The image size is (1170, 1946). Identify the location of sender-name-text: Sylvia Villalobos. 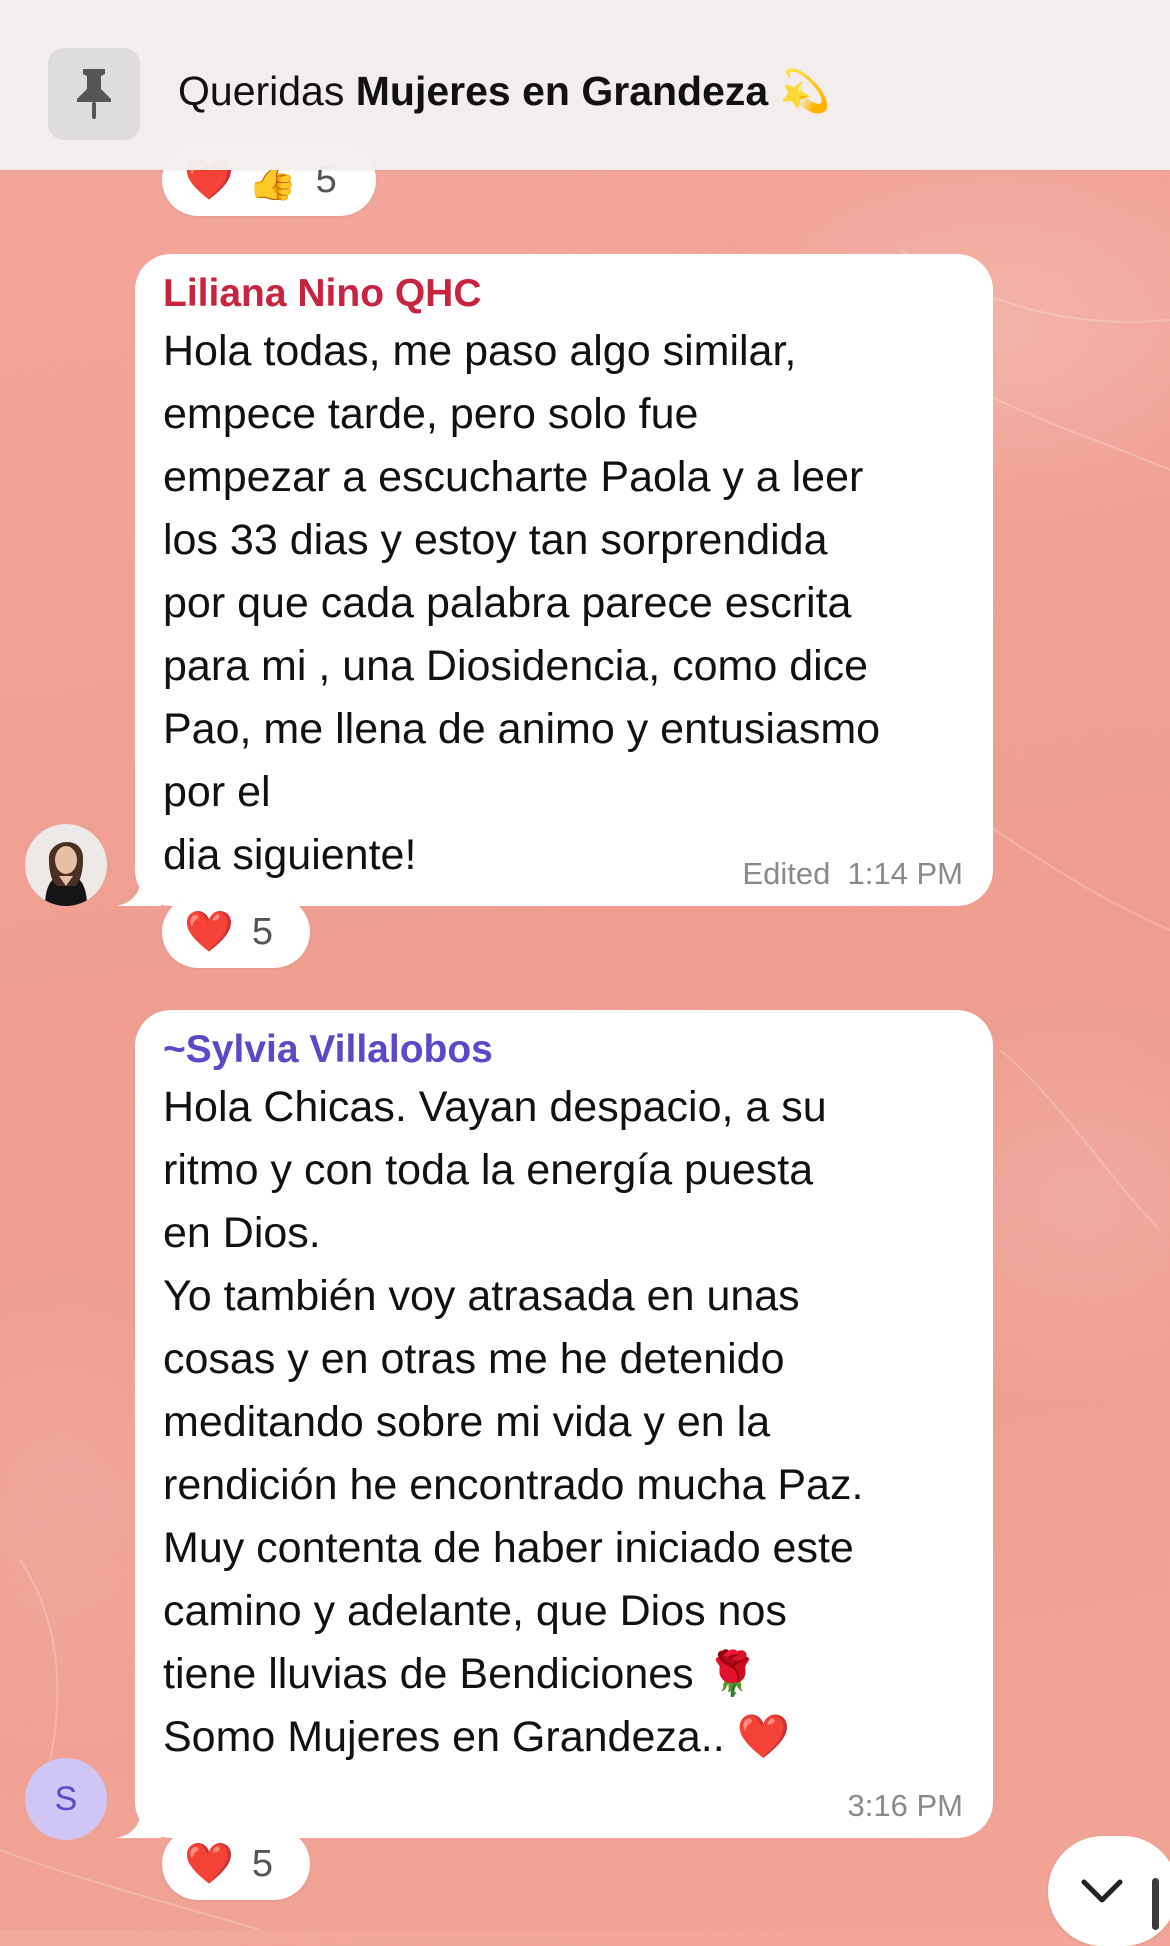
(339, 1049).